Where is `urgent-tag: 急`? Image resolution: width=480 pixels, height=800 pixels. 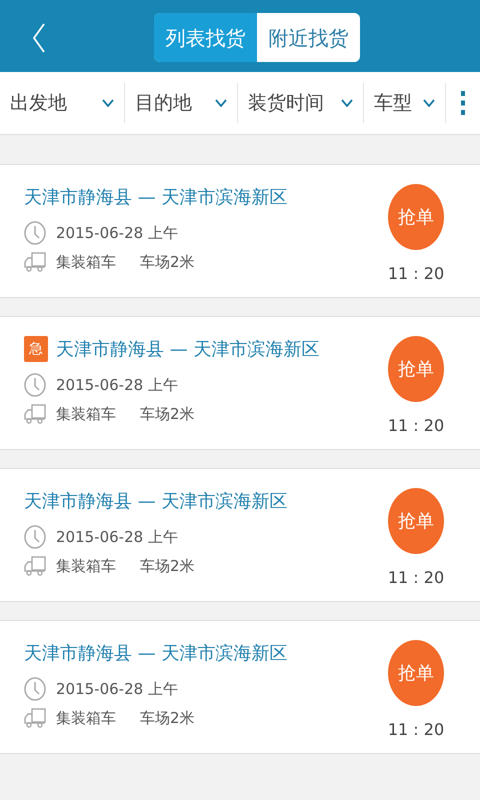
urgent-tag: 急 is located at coordinates (36, 349).